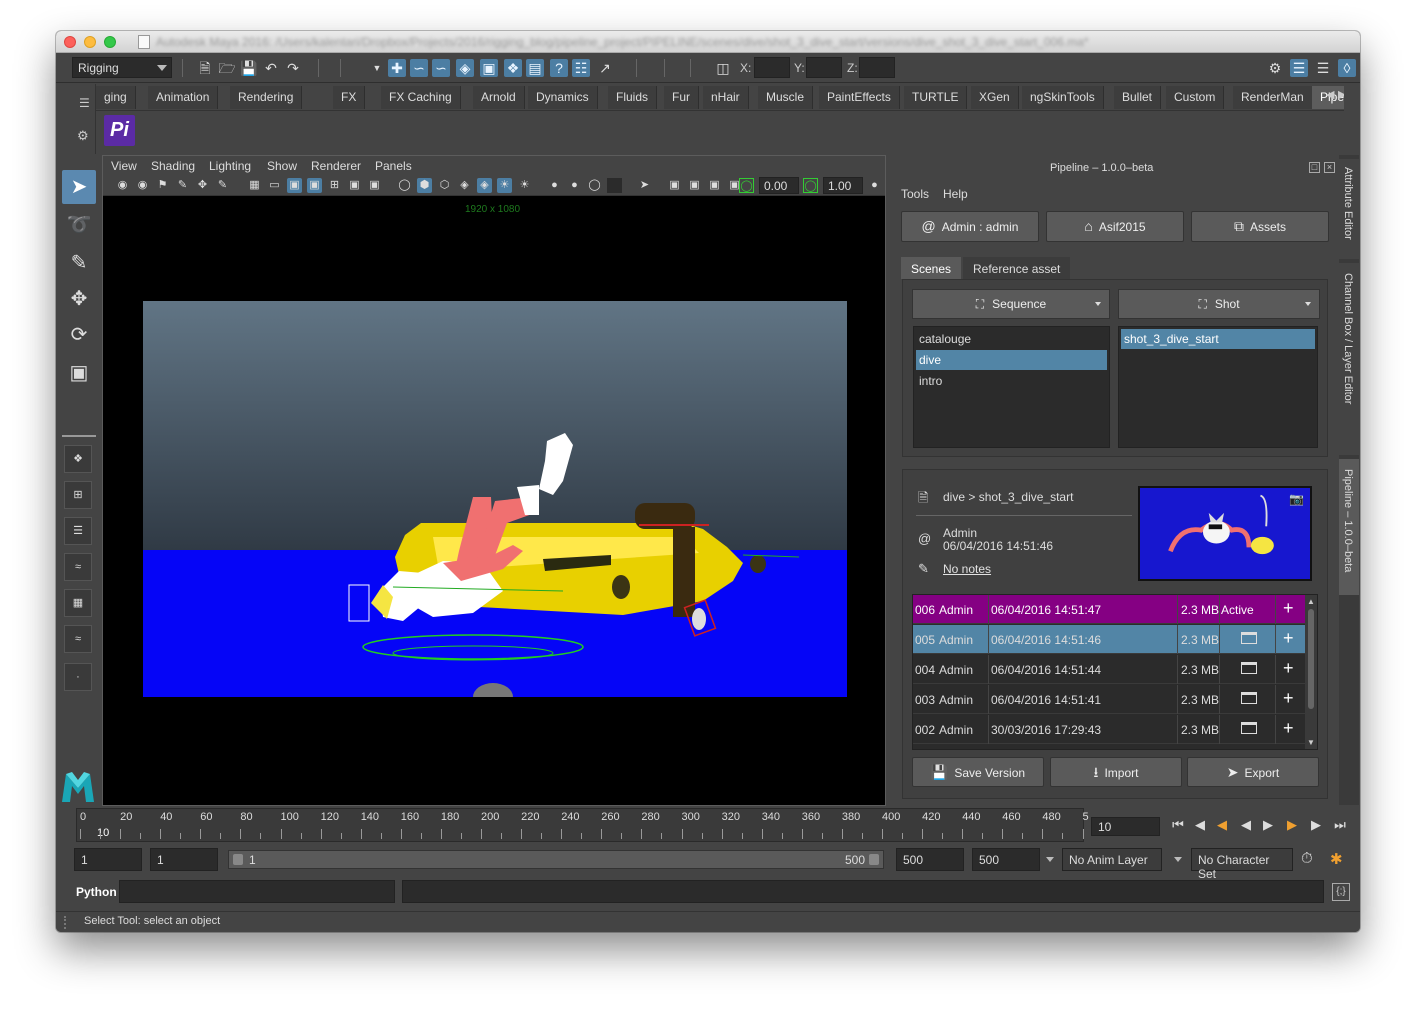 The image size is (1416, 1012). I want to click on wireframe-icon: ◯, so click(404, 185).